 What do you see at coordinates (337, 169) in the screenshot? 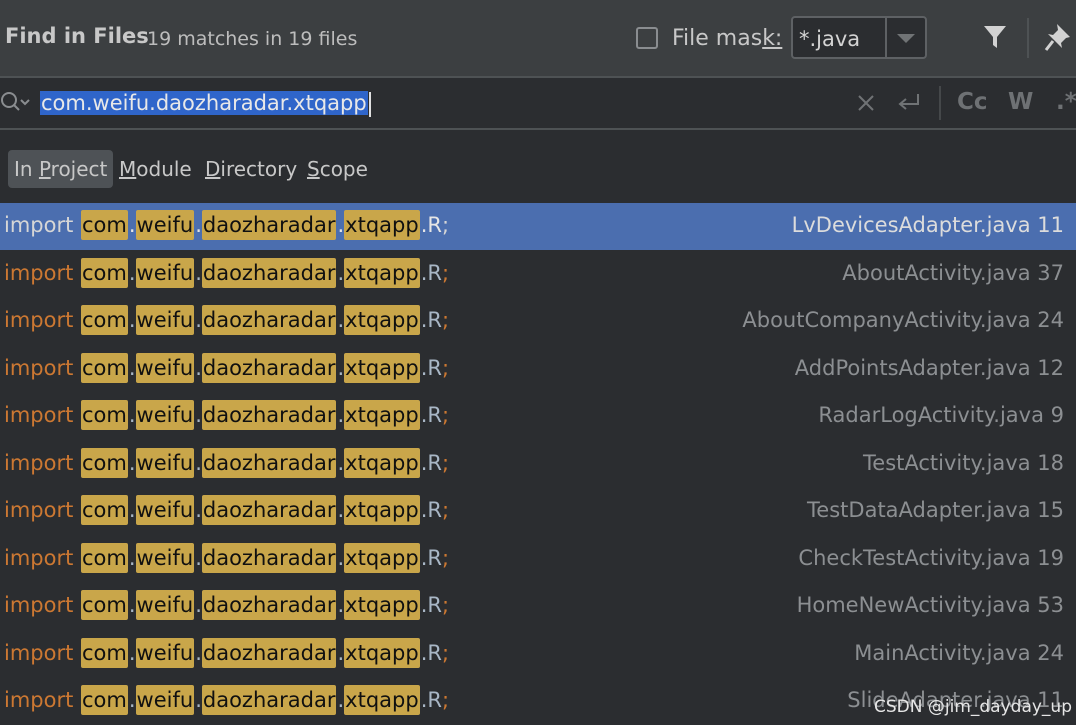
I see `tab-scope: Scope` at bounding box center [337, 169].